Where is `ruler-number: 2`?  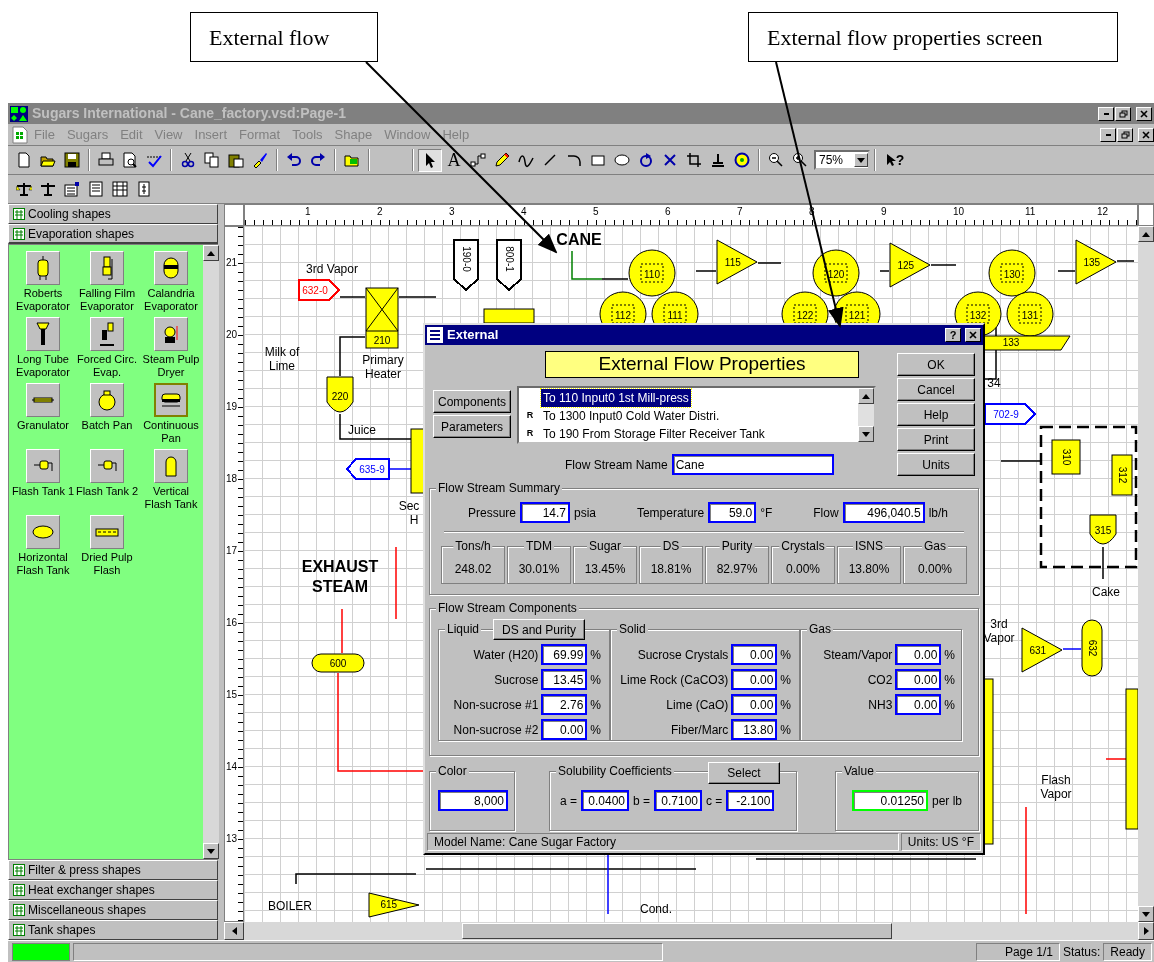 ruler-number: 2 is located at coordinates (380, 211).